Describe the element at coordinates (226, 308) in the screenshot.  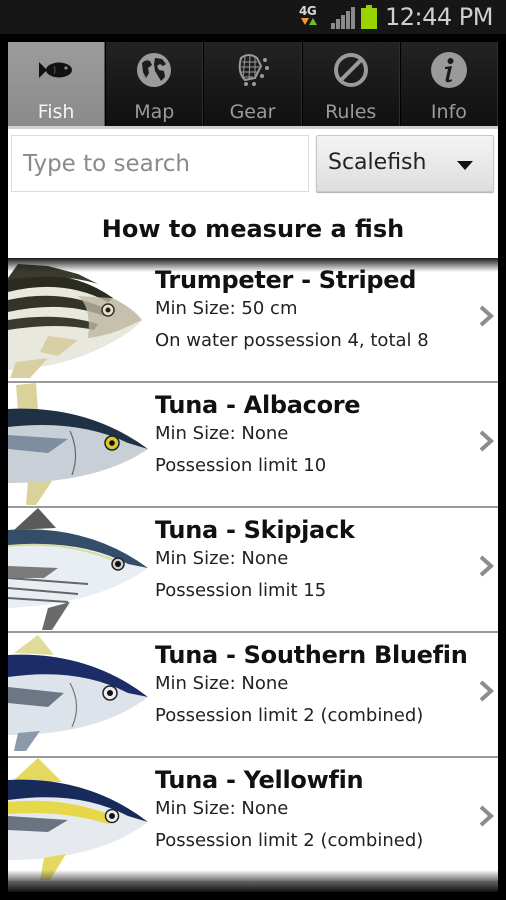
I see `fish-min-size: Min Size: 50 cm` at that location.